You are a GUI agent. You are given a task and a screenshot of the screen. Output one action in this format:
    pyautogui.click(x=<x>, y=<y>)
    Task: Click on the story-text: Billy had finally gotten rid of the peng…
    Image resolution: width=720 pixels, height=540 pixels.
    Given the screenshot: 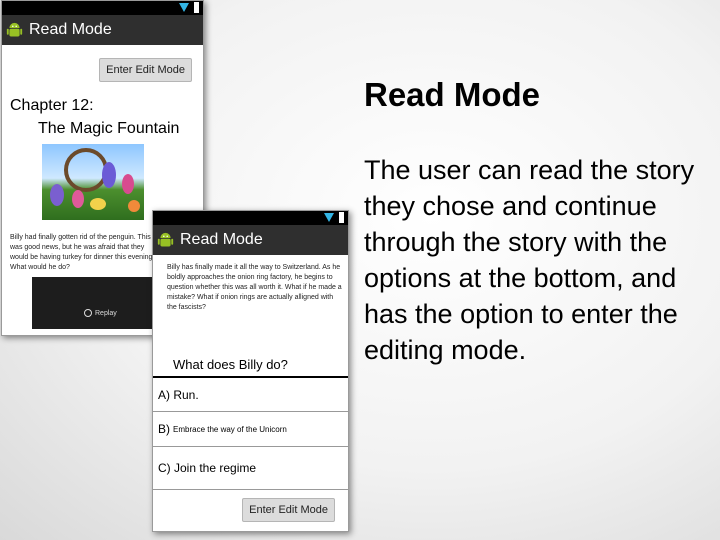 What is the action you would take?
    pyautogui.click(x=82, y=252)
    